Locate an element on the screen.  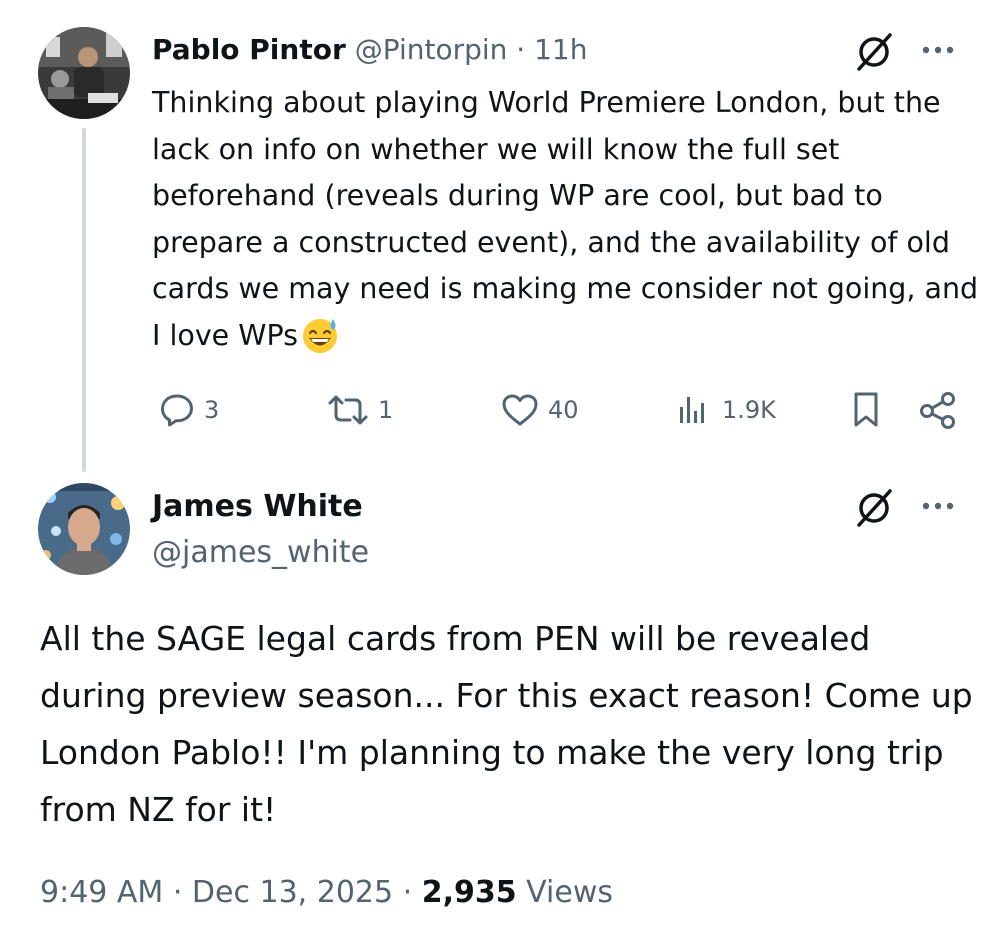
tweet2-date: Dec 13, 2025 is located at coordinates (292, 892).